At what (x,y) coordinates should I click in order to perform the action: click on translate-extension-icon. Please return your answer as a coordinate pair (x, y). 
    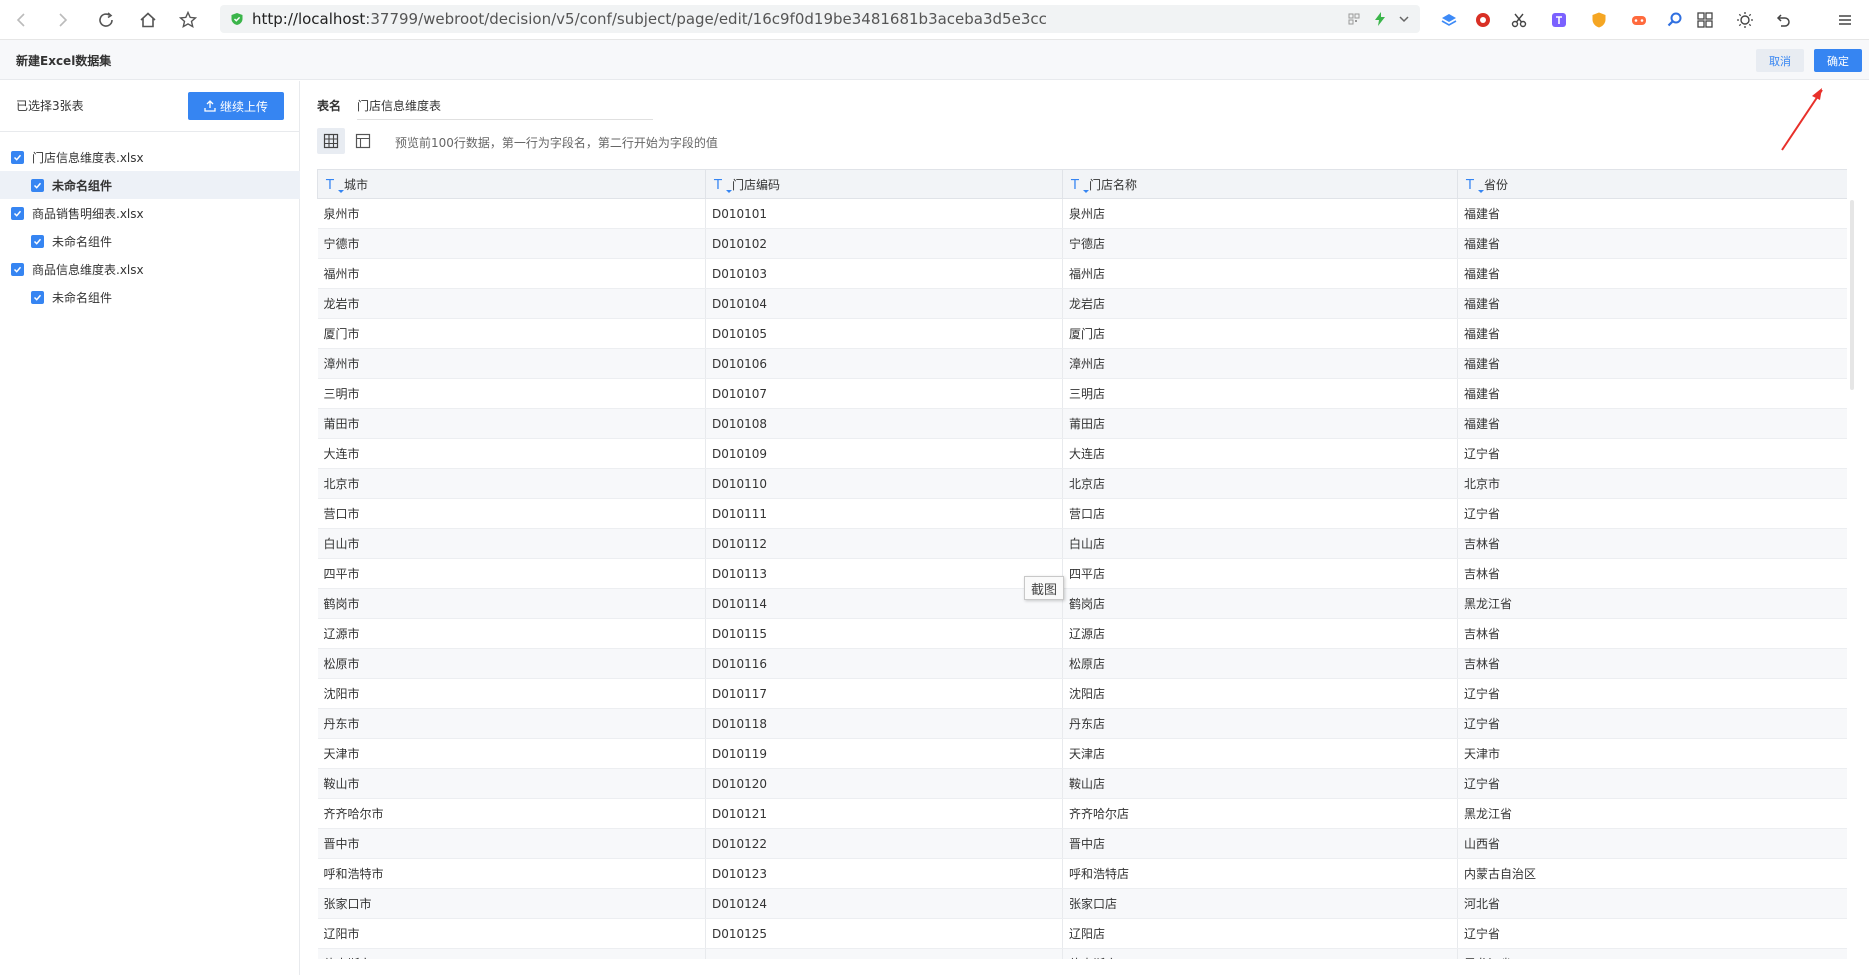
    Looking at the image, I should click on (1559, 20).